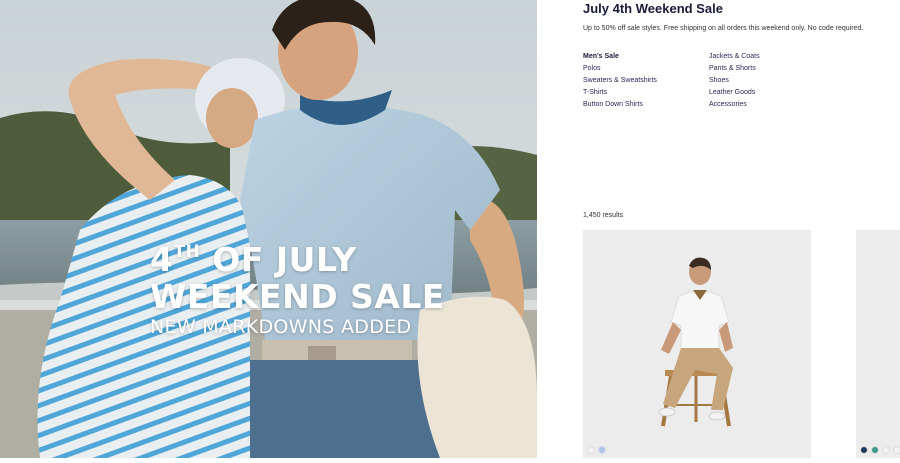 The height and width of the screenshot is (463, 900). I want to click on product-image, so click(697, 344).